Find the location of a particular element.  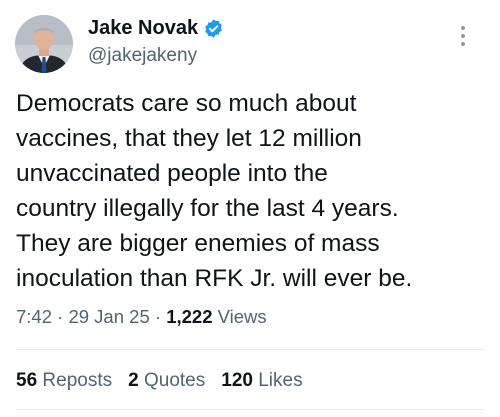

quotes-stat: 2 Quotes is located at coordinates (166, 381).